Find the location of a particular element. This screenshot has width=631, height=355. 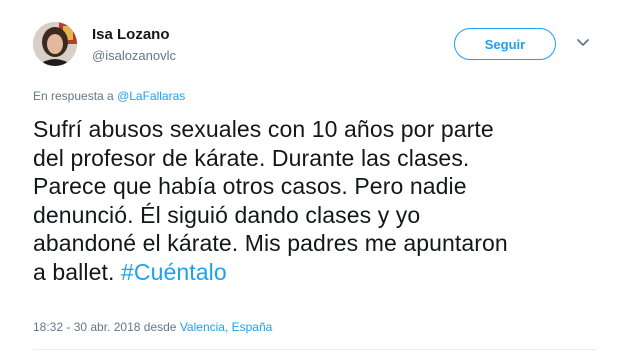

chevron-down-icon is located at coordinates (583, 43).